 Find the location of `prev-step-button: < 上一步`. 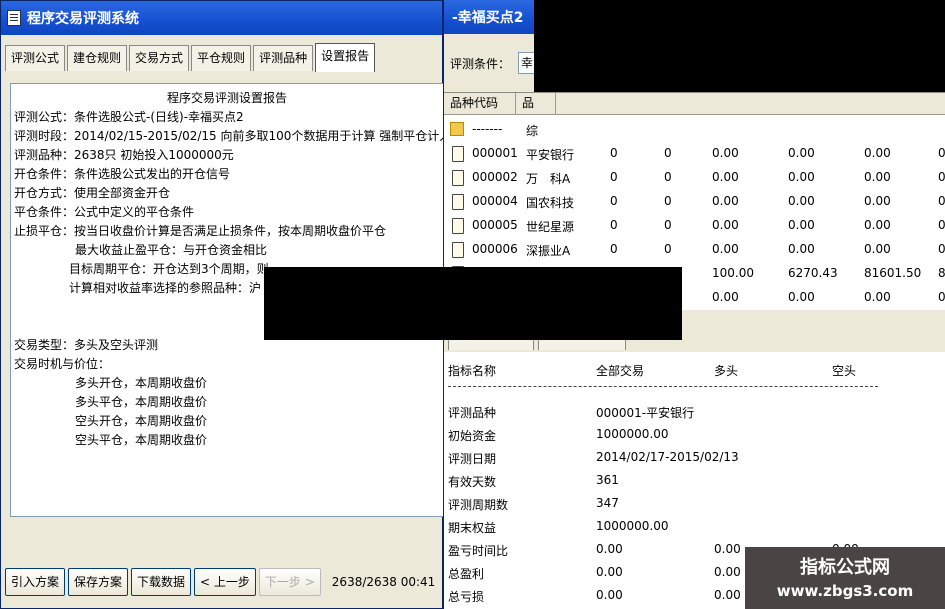

prev-step-button: < 上一步 is located at coordinates (225, 582).